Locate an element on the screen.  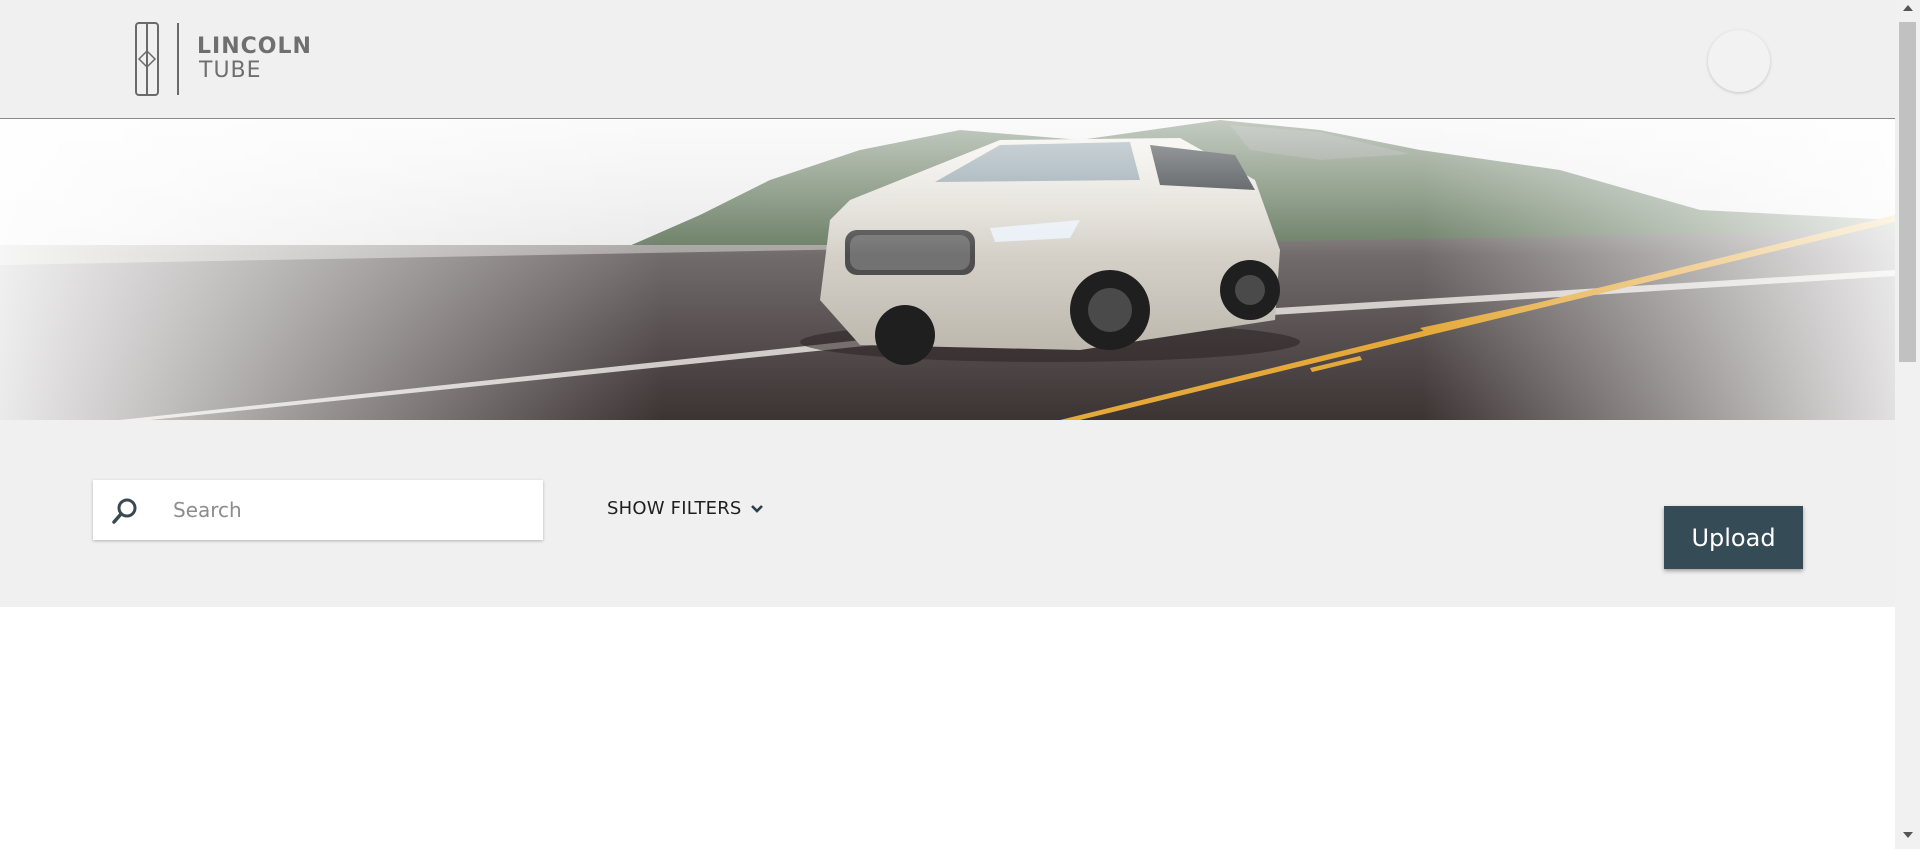
user-avatar is located at coordinates (1739, 61).